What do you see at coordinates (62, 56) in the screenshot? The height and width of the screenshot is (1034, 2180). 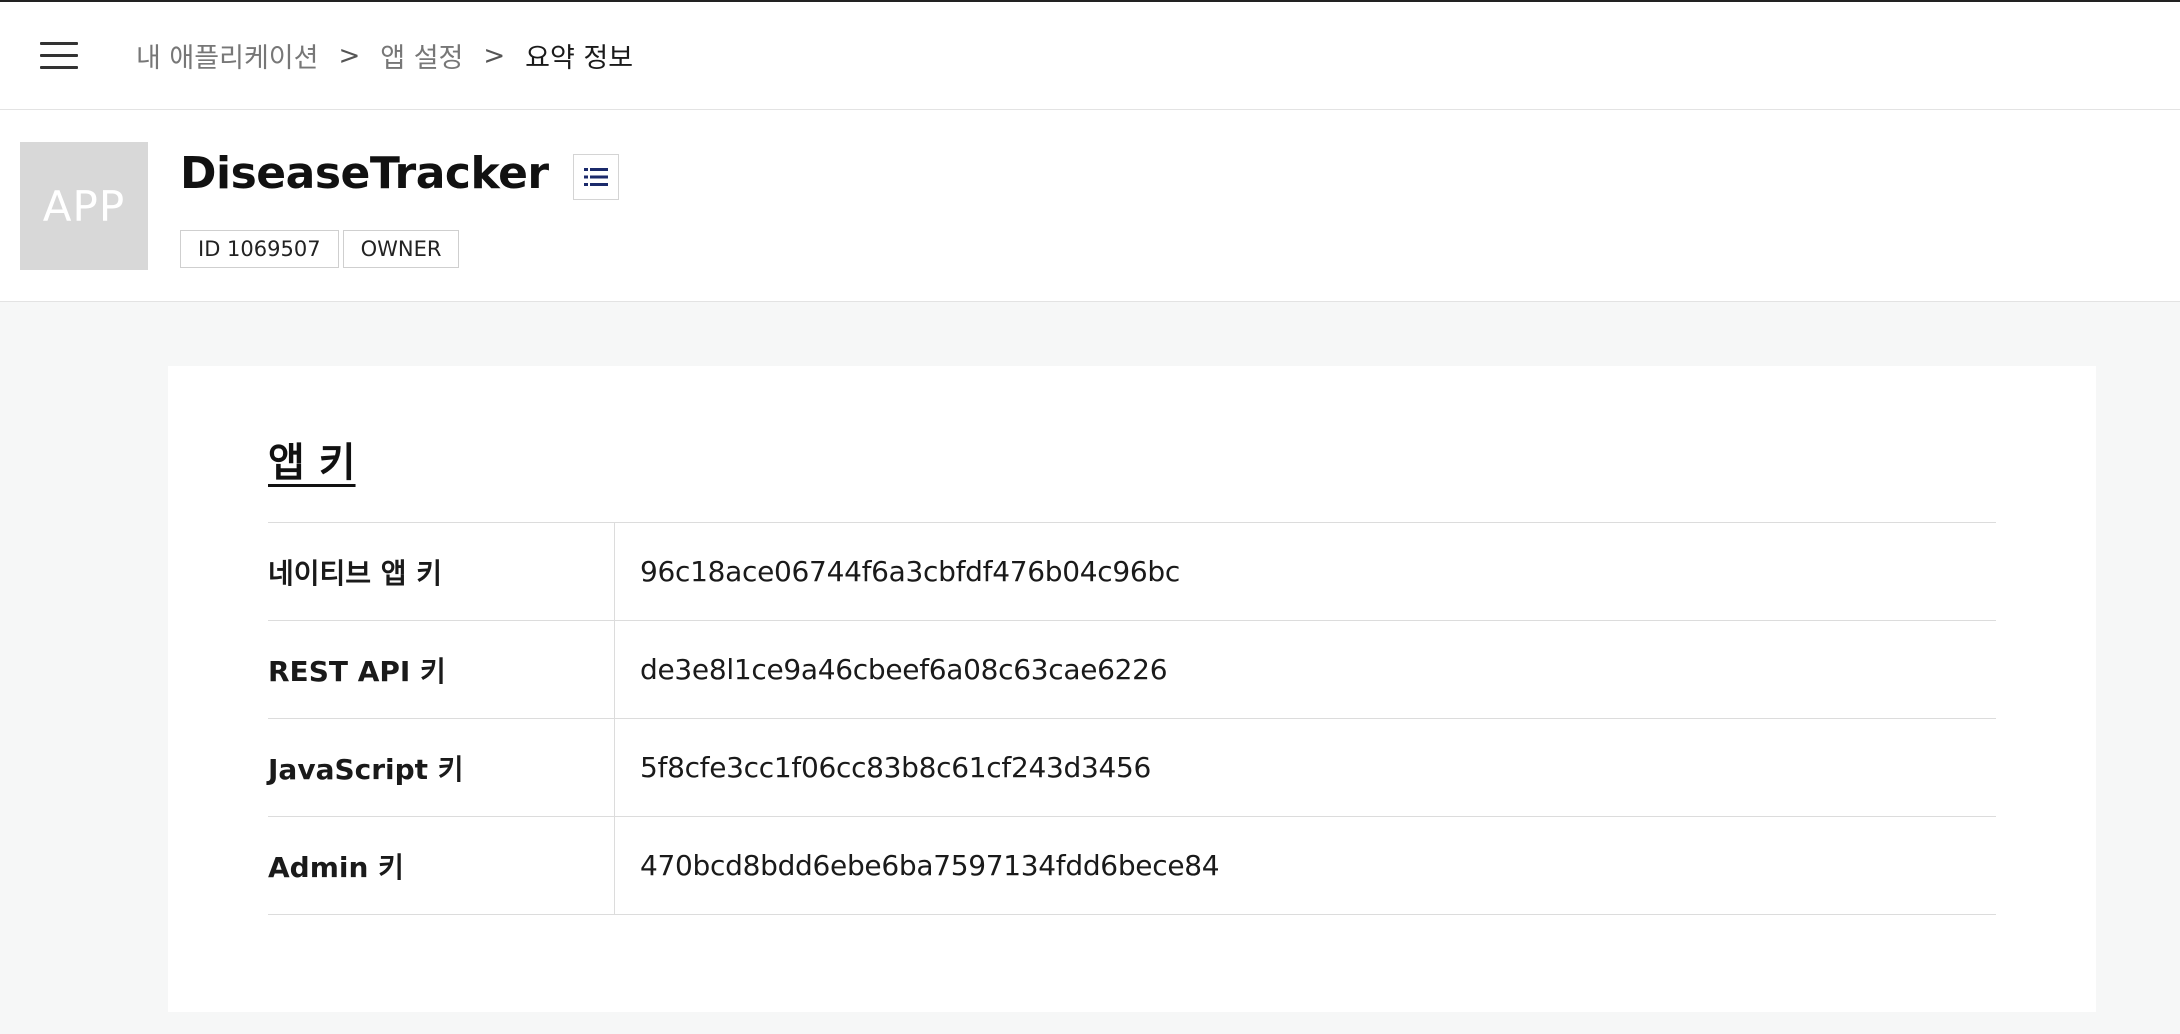 I see `hamburger-menu-icon` at bounding box center [62, 56].